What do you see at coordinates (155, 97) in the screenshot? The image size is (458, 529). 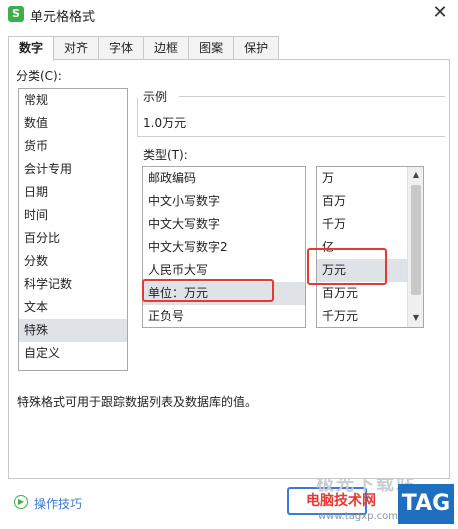 I see `sample-label: 示例` at bounding box center [155, 97].